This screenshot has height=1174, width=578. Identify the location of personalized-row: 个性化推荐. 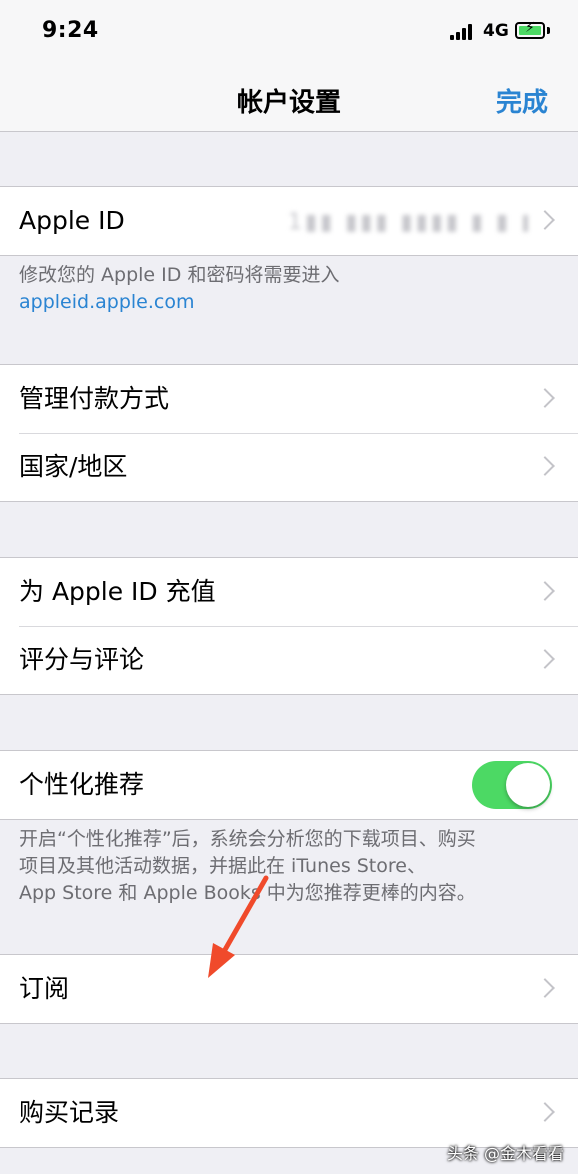
(289, 785).